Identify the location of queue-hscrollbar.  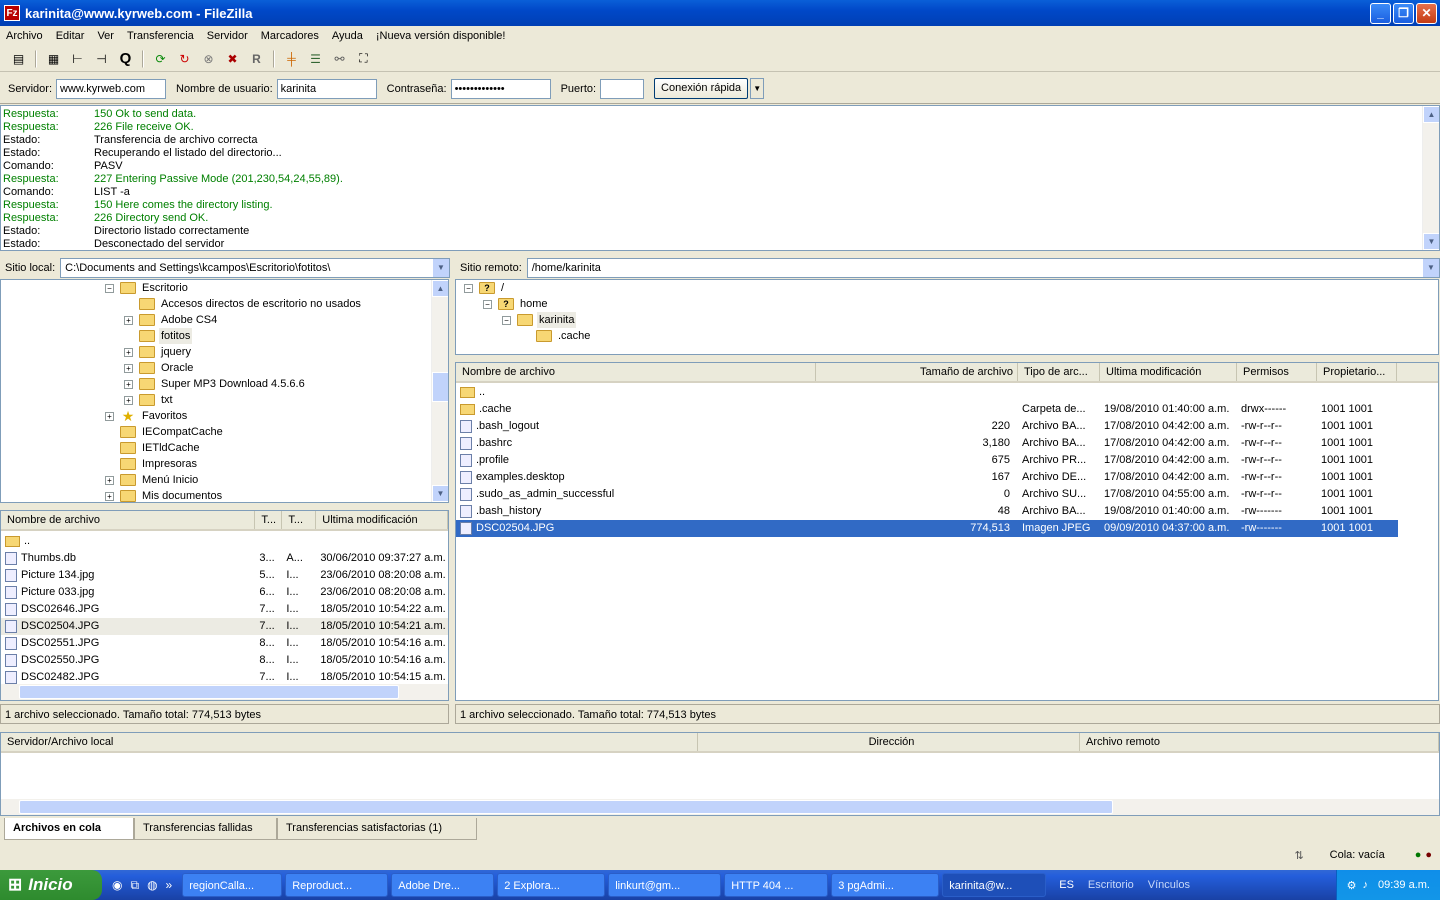
(720, 807).